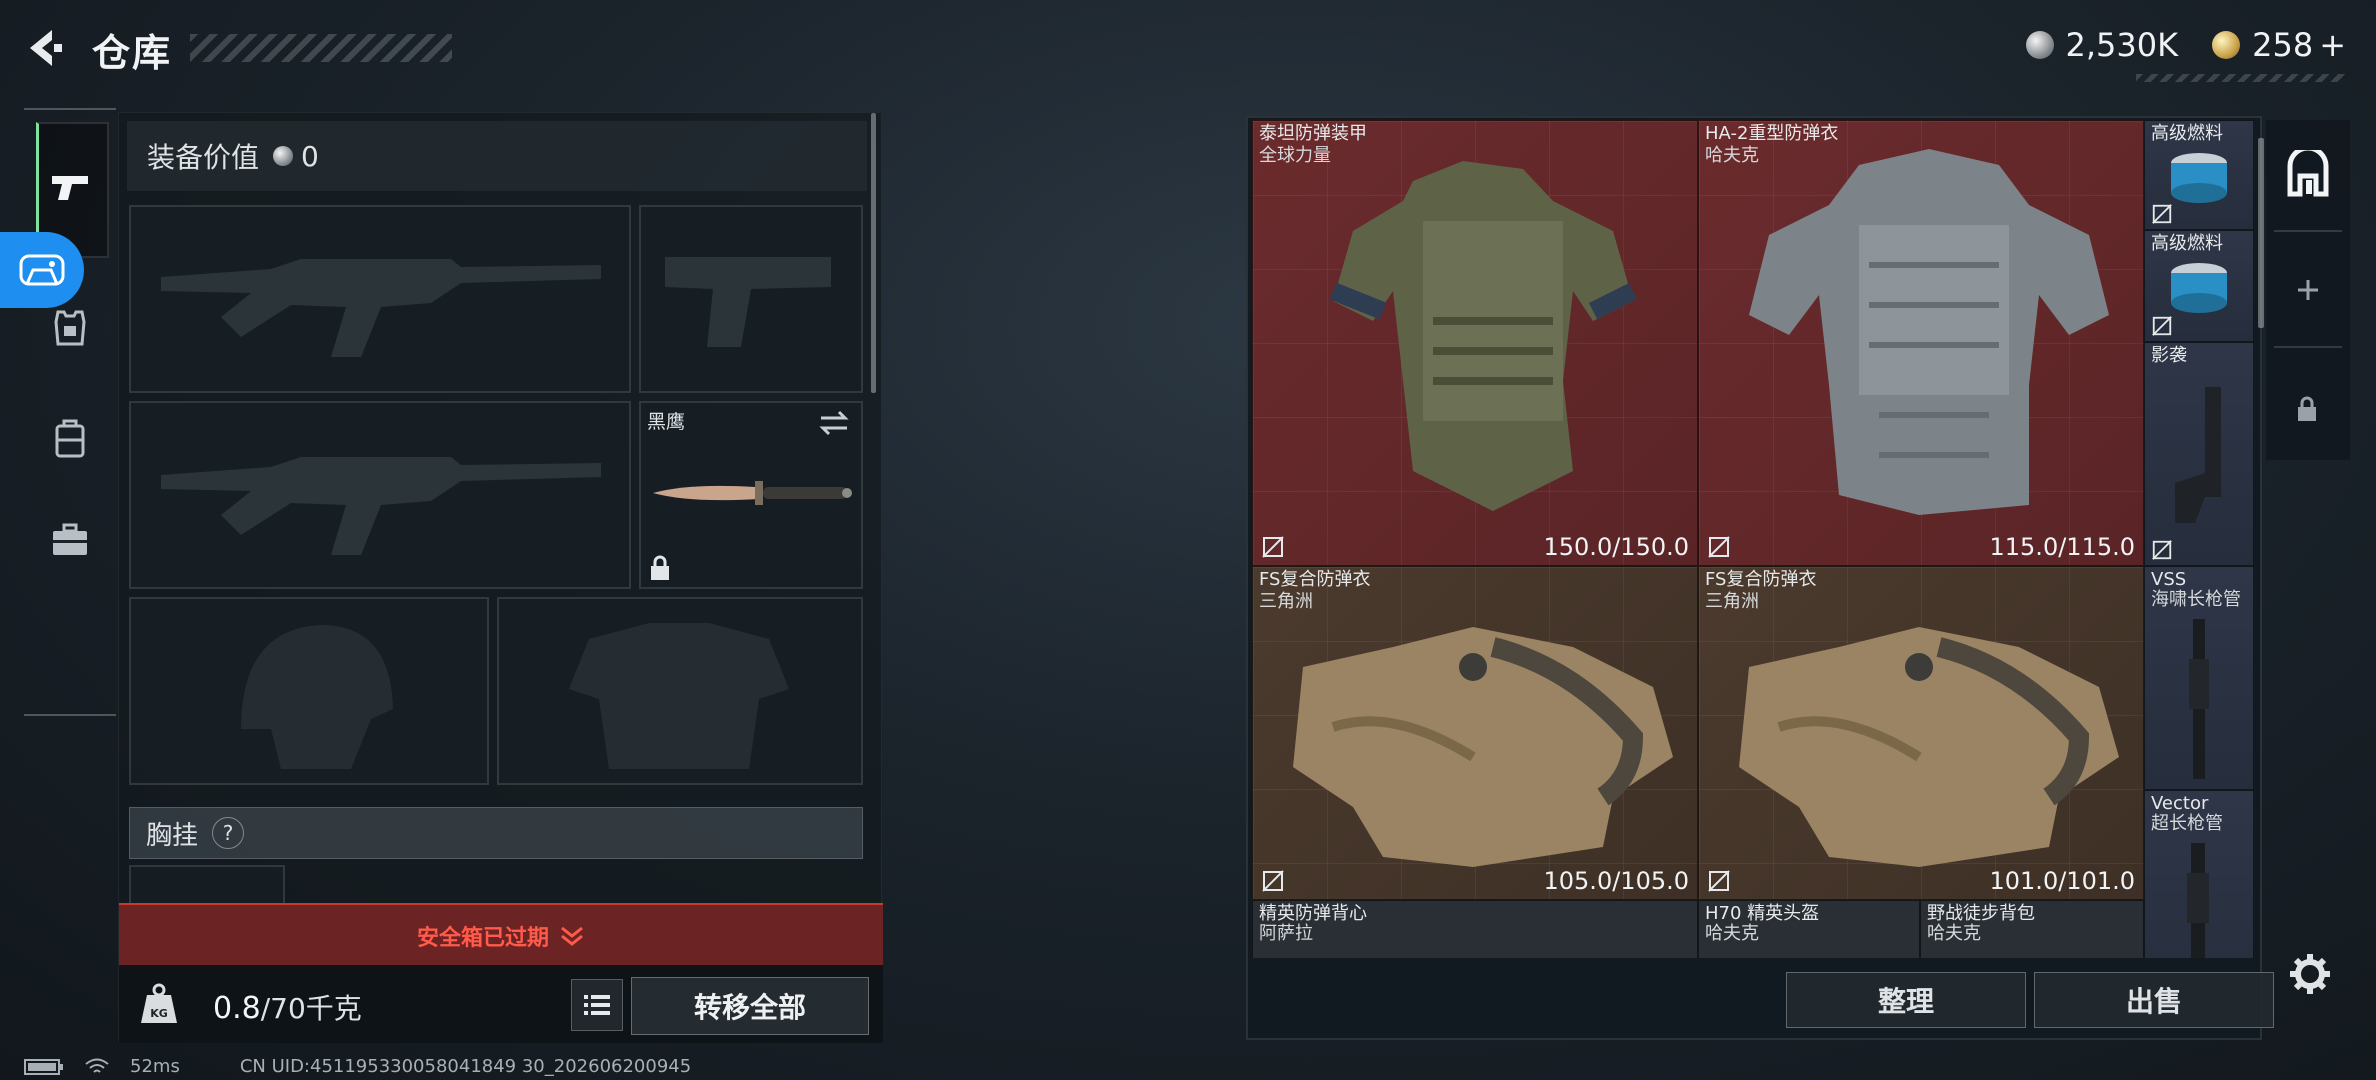  I want to click on currency-decoration, so click(2241, 78).